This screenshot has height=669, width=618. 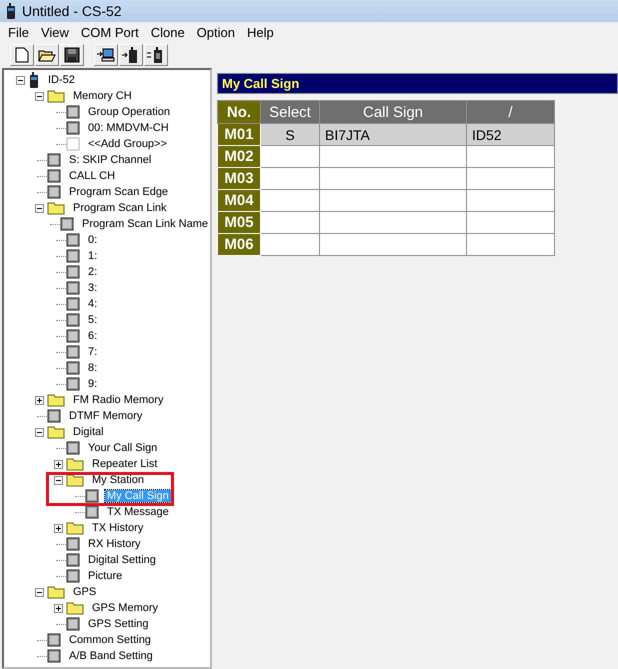 I want to click on tree-item: 9:, so click(x=93, y=384).